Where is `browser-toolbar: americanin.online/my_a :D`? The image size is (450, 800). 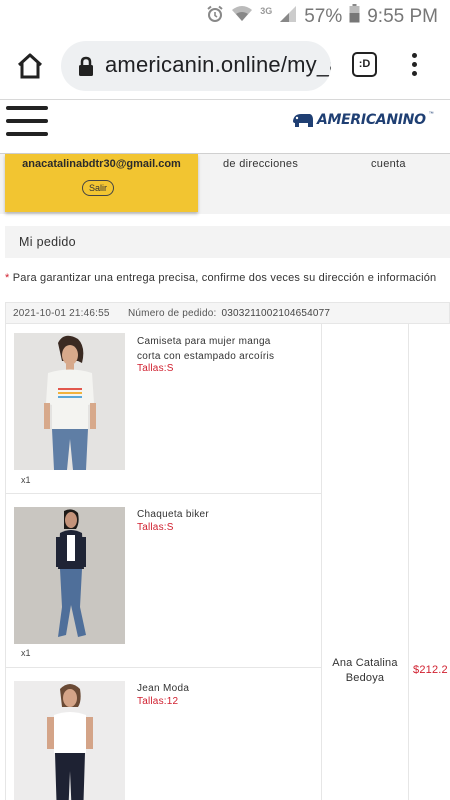
browser-toolbar: americanin.online/my_a :D is located at coordinates (225, 66).